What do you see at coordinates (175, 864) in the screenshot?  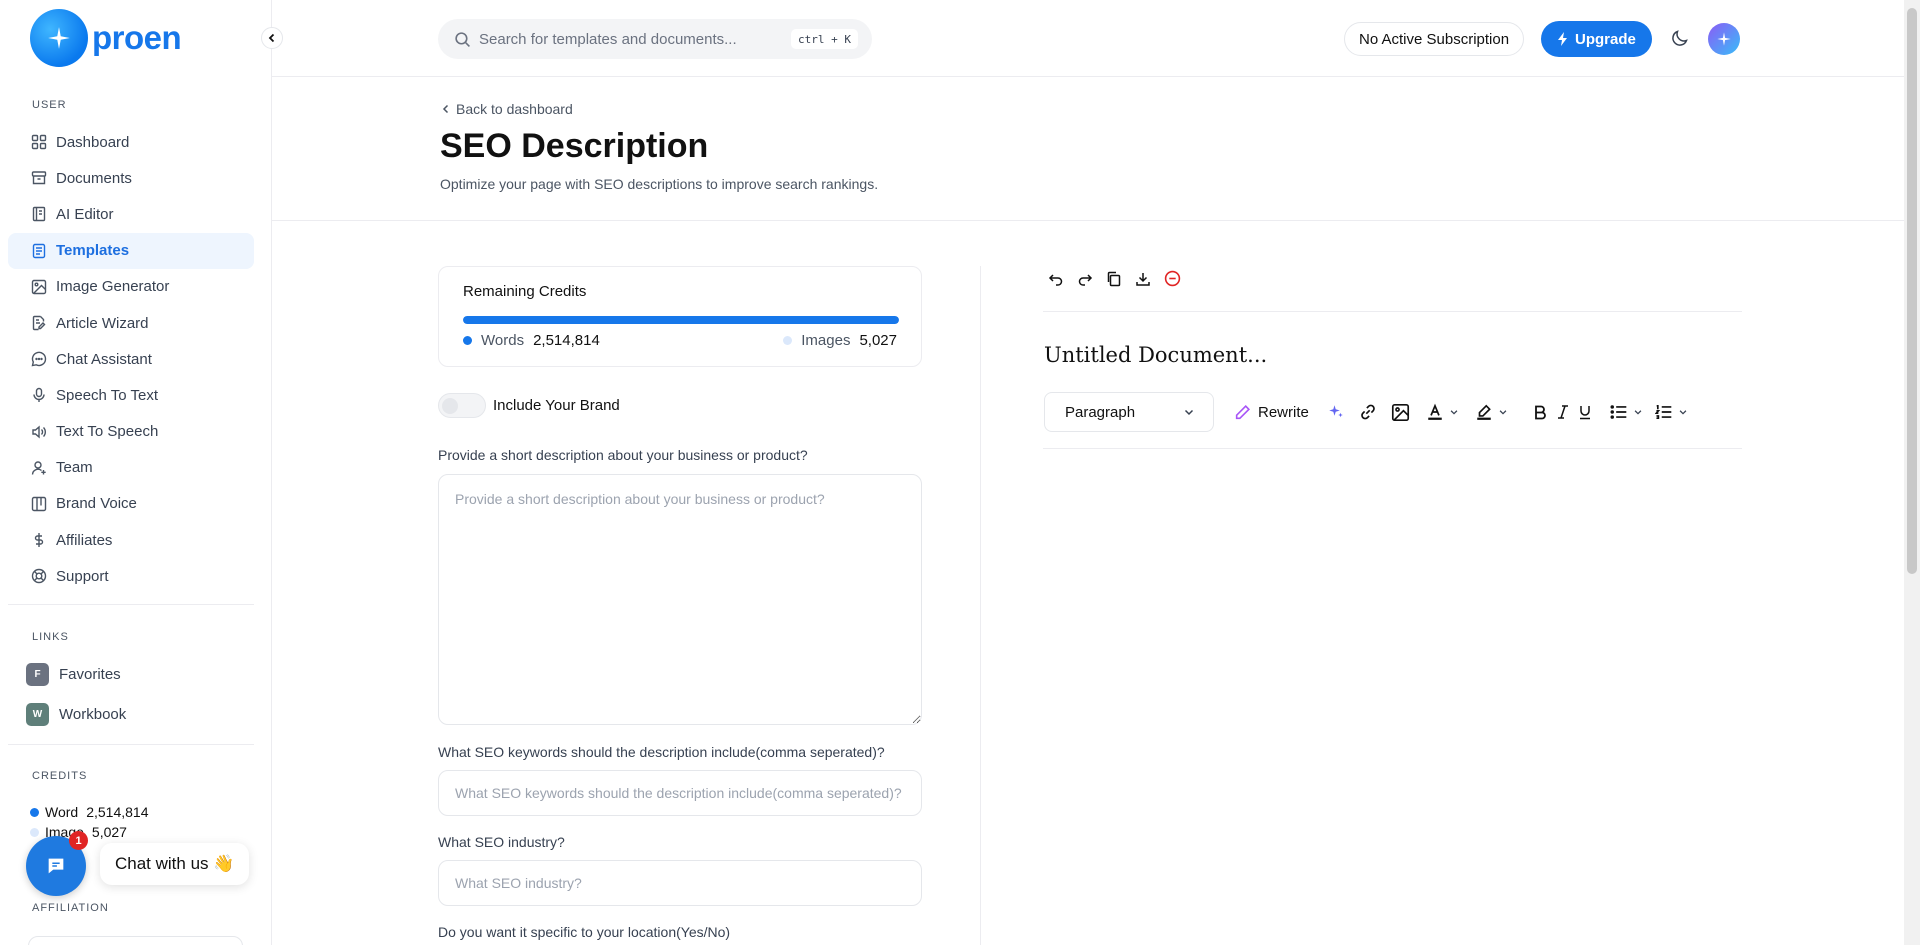 I see `chat-greeting: Chat with us 👋` at bounding box center [175, 864].